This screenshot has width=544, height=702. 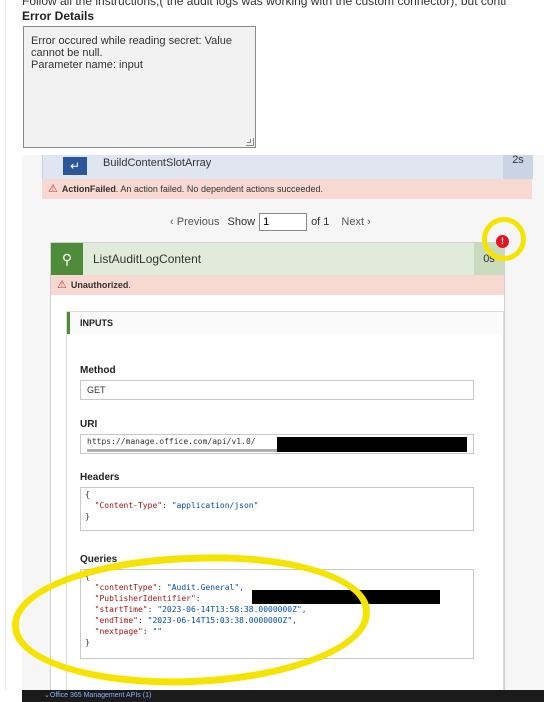 What do you see at coordinates (277, 390) in the screenshot?
I see `method-field: GET` at bounding box center [277, 390].